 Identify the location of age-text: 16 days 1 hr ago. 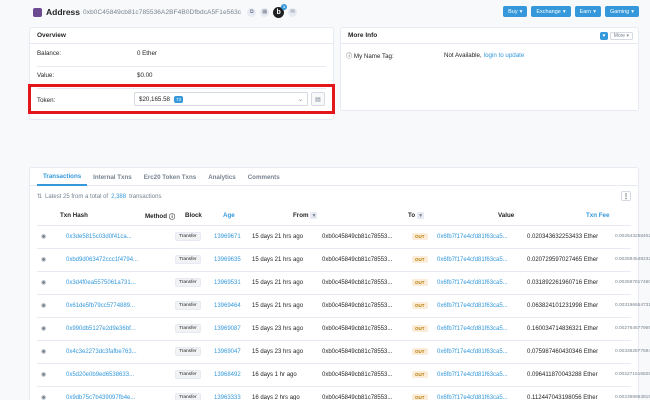
(274, 374).